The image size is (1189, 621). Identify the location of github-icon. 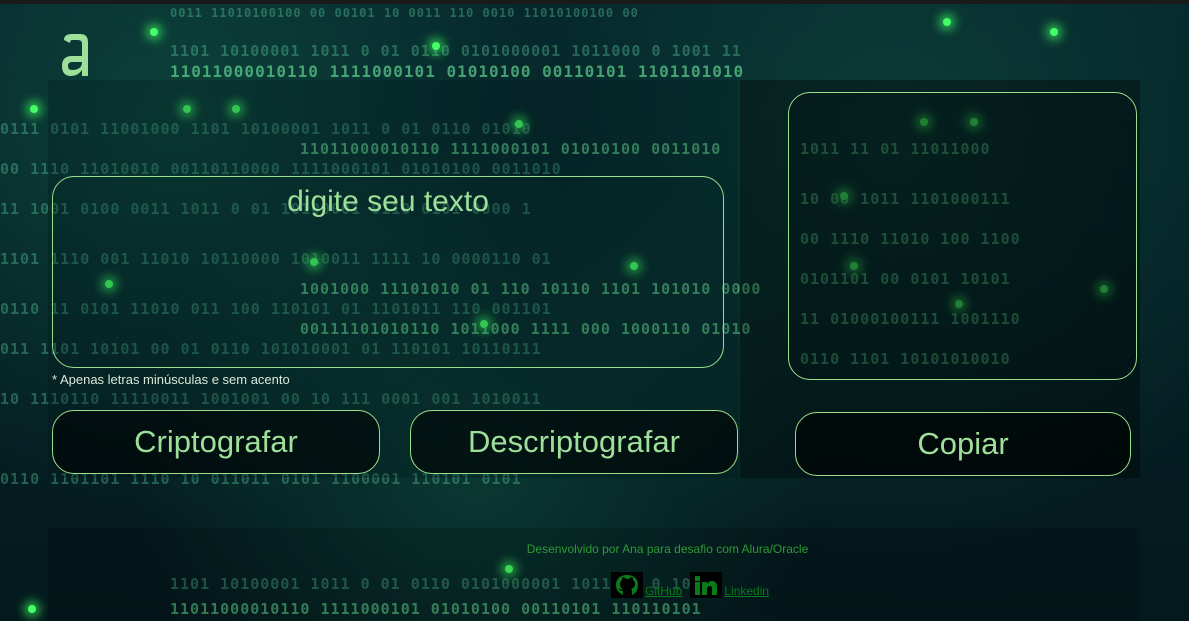
(627, 585).